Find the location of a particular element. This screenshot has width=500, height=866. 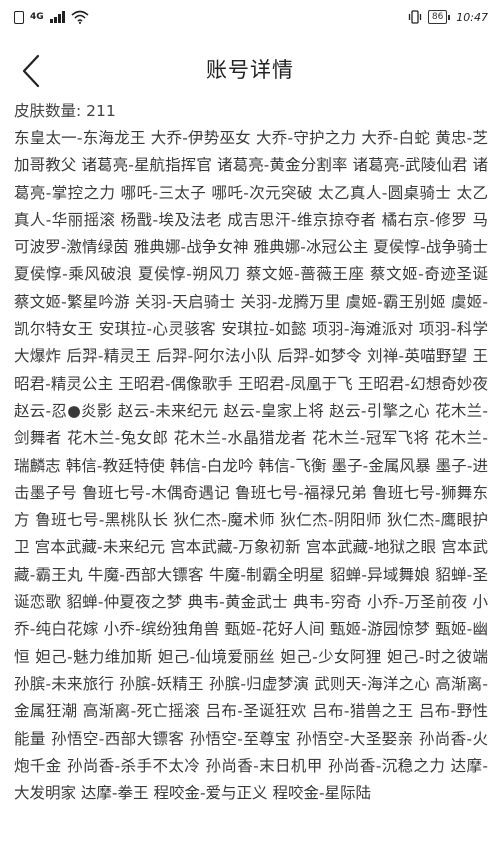

status-clock: 10:47 is located at coordinates (472, 17).